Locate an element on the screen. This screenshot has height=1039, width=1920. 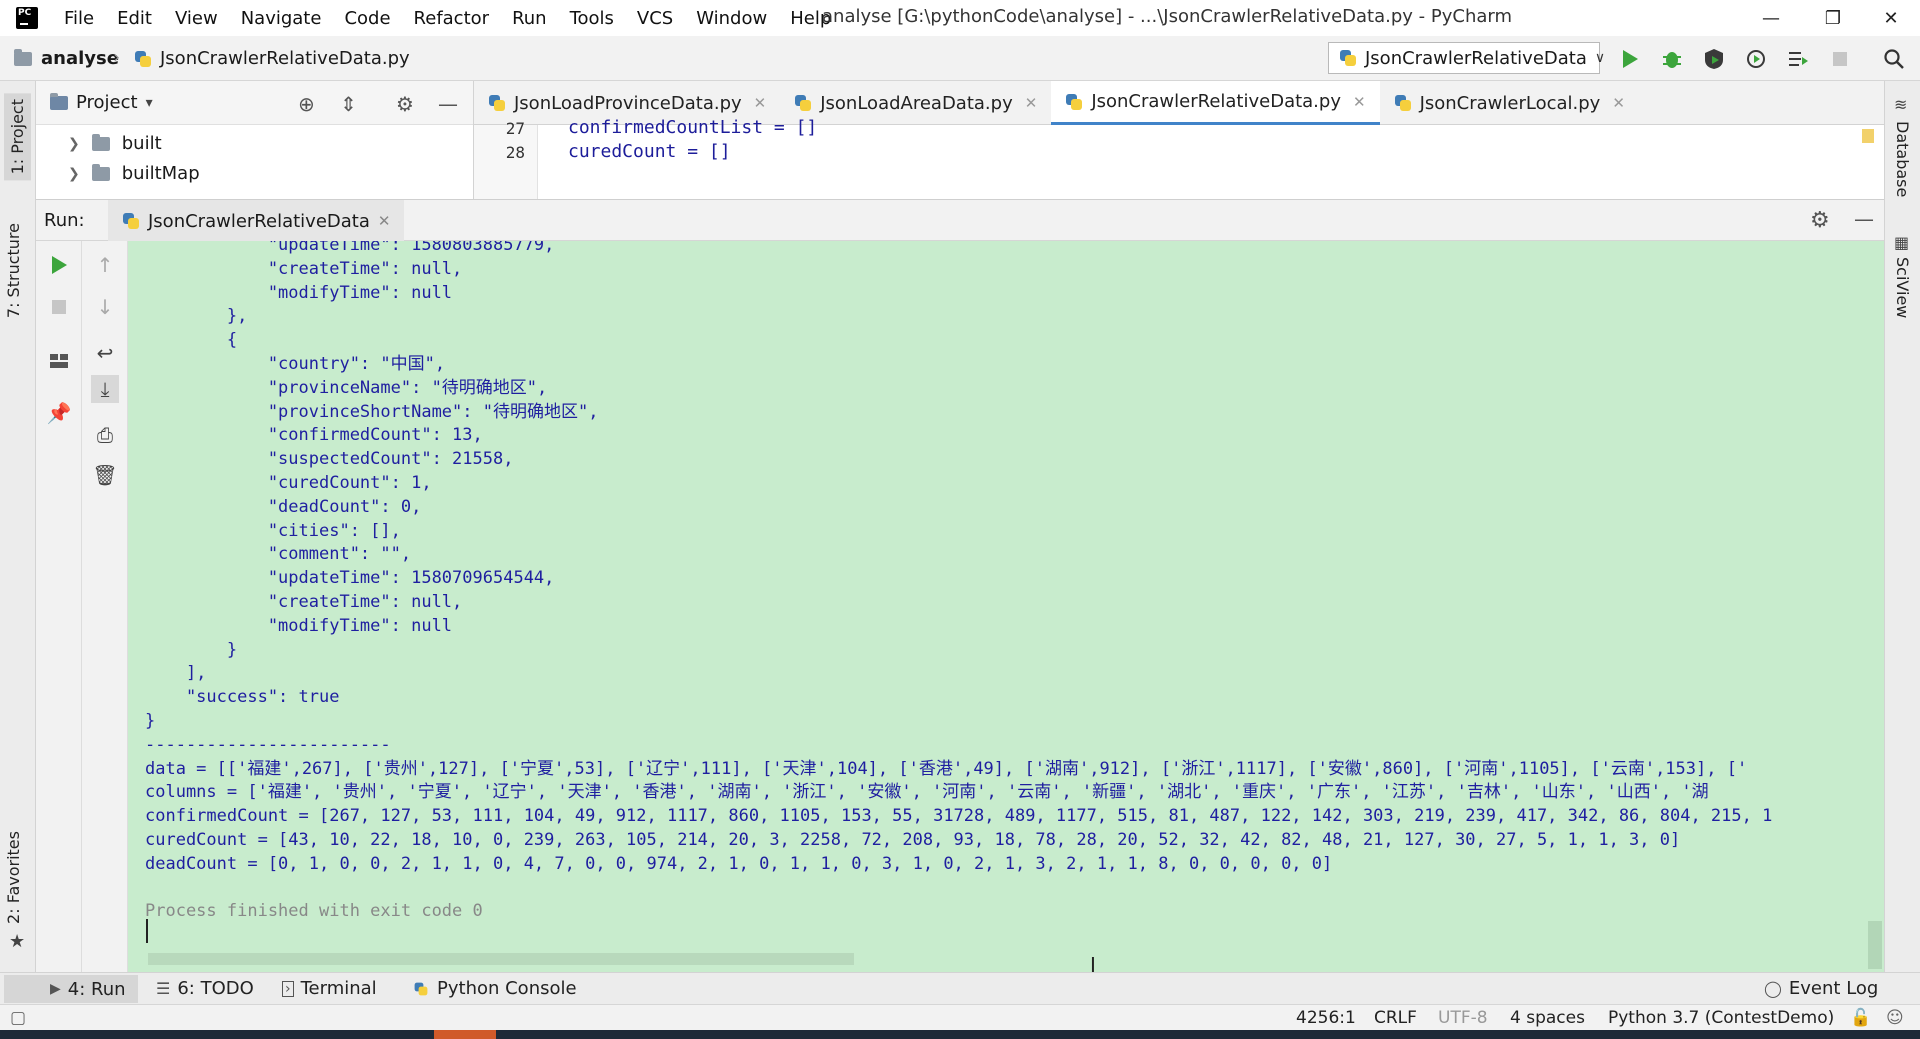
horizontal-scrollbar is located at coordinates (501, 959).